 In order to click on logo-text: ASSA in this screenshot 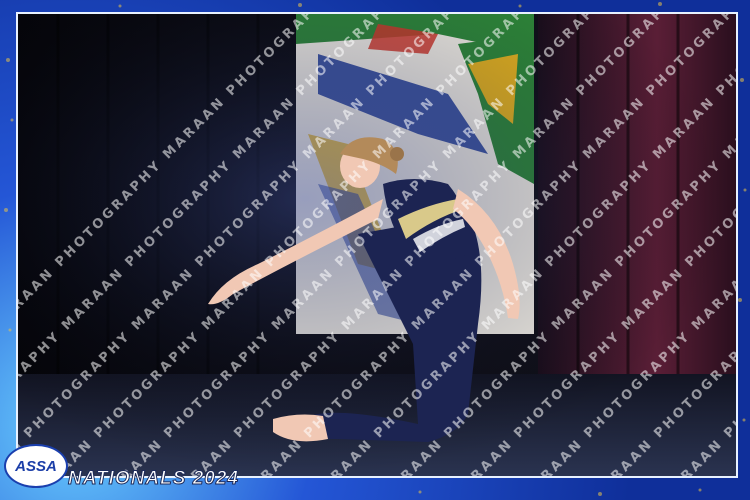, I will do `click(36, 466)`.